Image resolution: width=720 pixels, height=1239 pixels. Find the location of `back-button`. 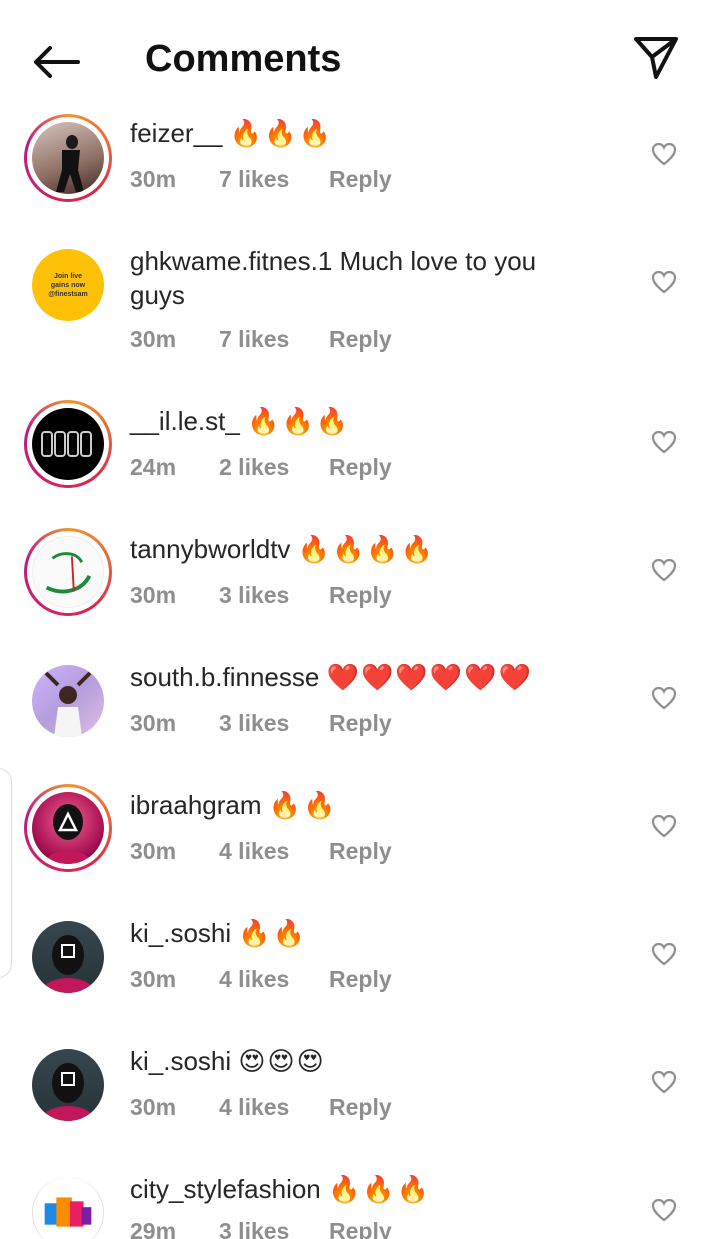

back-button is located at coordinates (56, 62).